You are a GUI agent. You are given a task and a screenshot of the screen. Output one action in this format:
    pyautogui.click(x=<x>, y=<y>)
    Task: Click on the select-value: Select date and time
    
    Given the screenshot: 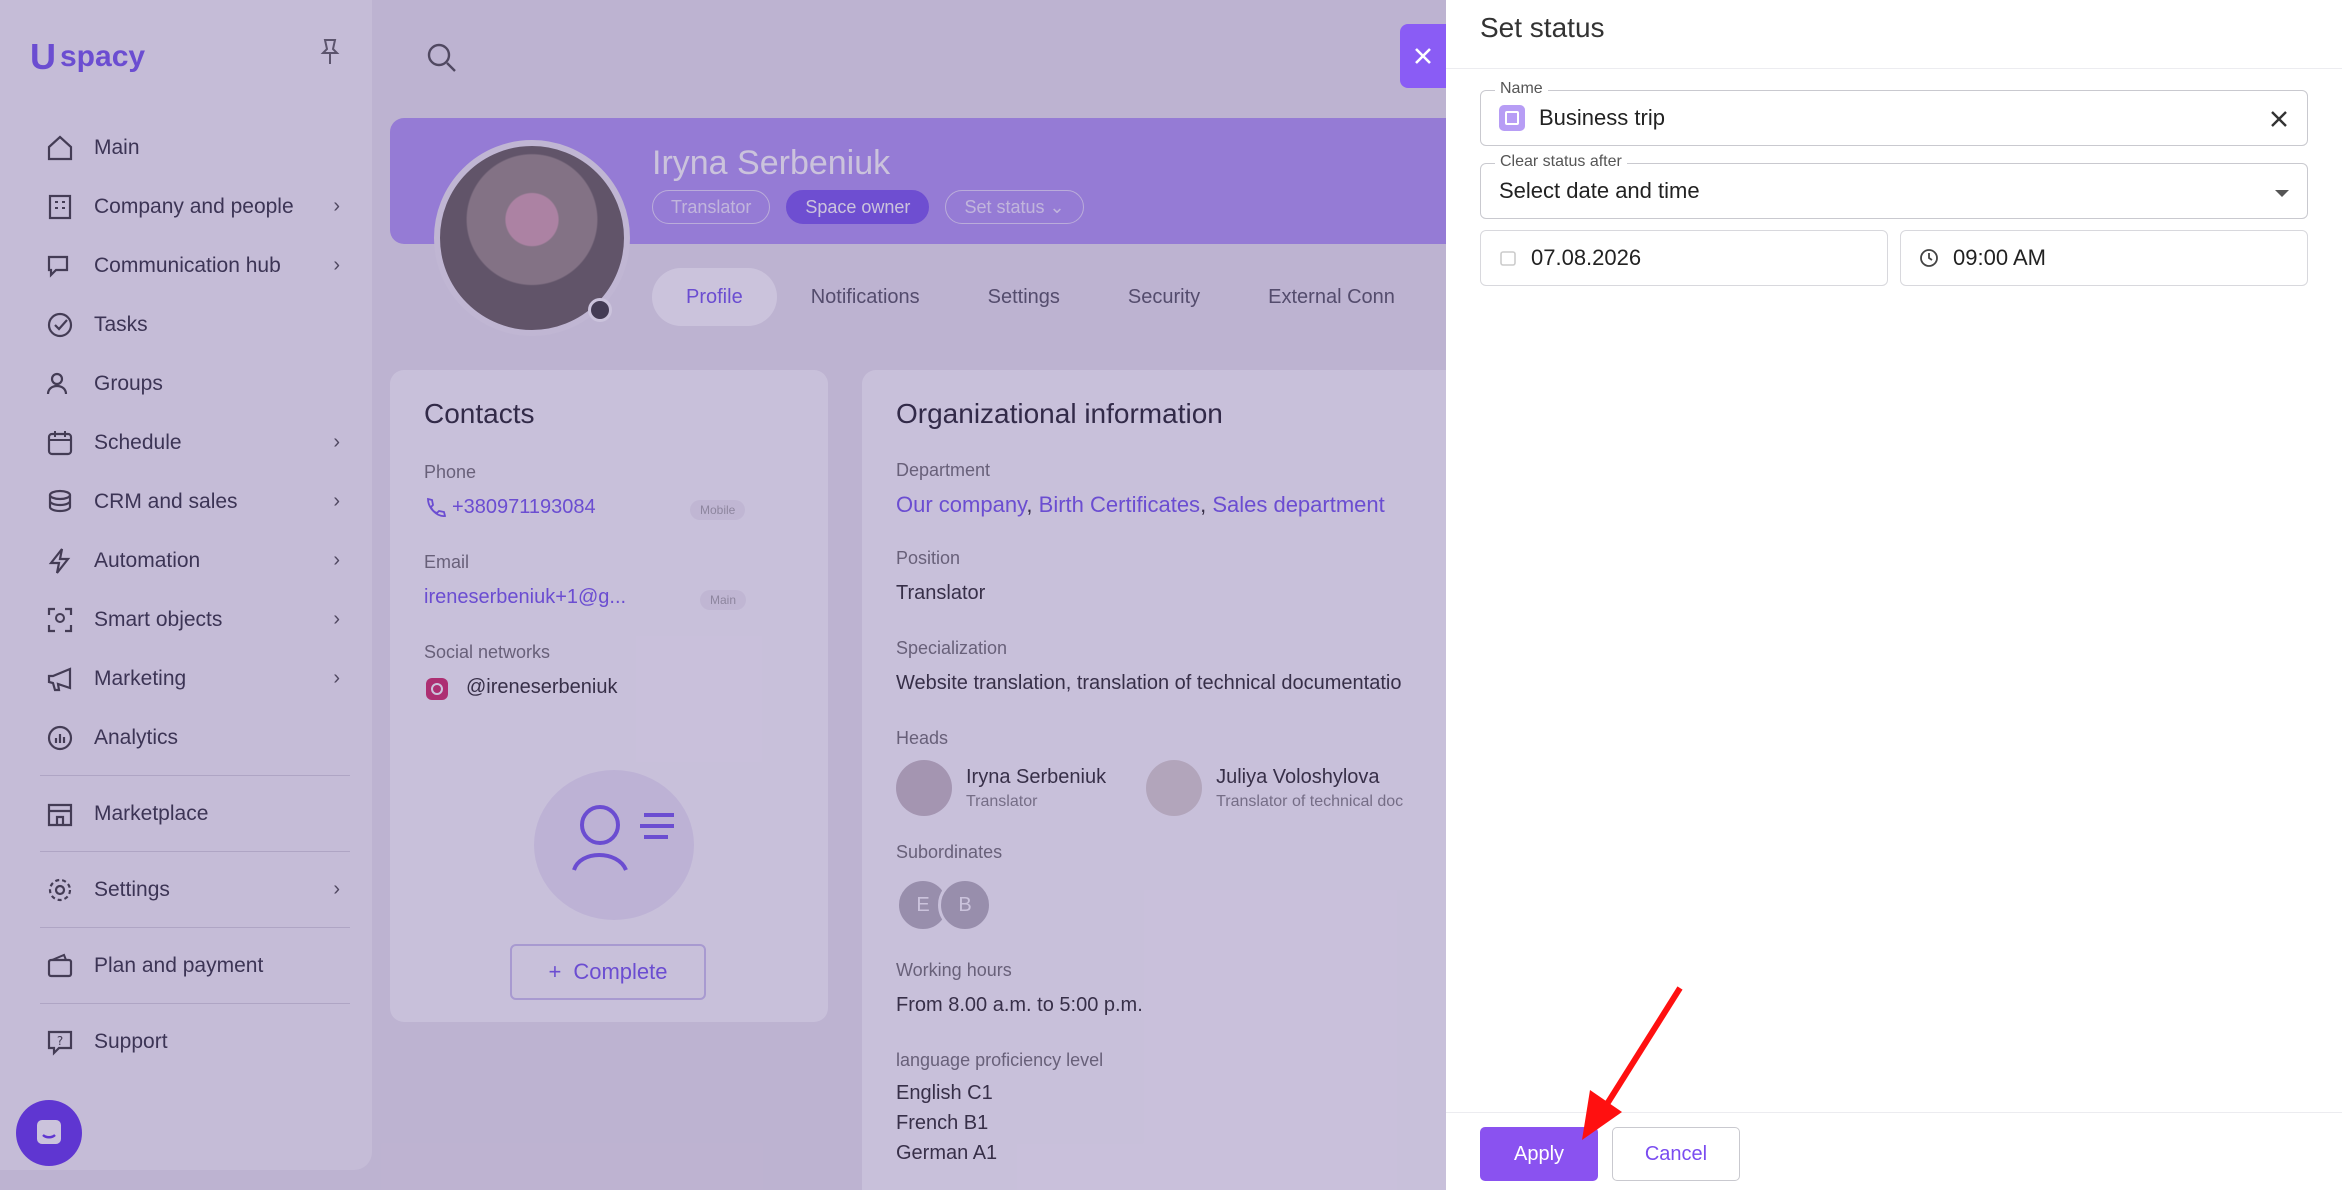 What is the action you would take?
    pyautogui.click(x=1599, y=190)
    